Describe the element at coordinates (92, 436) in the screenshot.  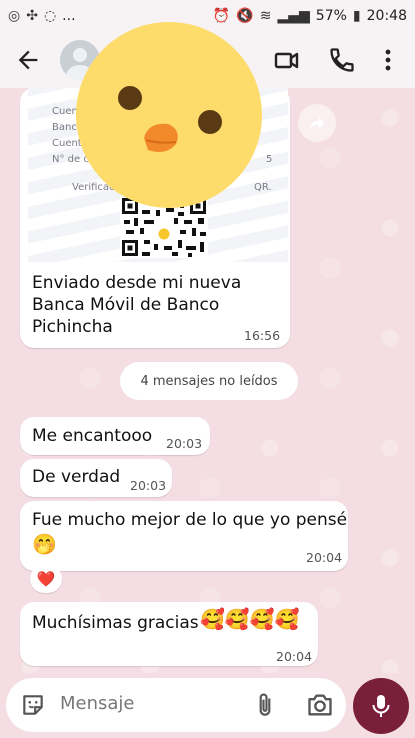
I see `message-text: Me encantooo` at that location.